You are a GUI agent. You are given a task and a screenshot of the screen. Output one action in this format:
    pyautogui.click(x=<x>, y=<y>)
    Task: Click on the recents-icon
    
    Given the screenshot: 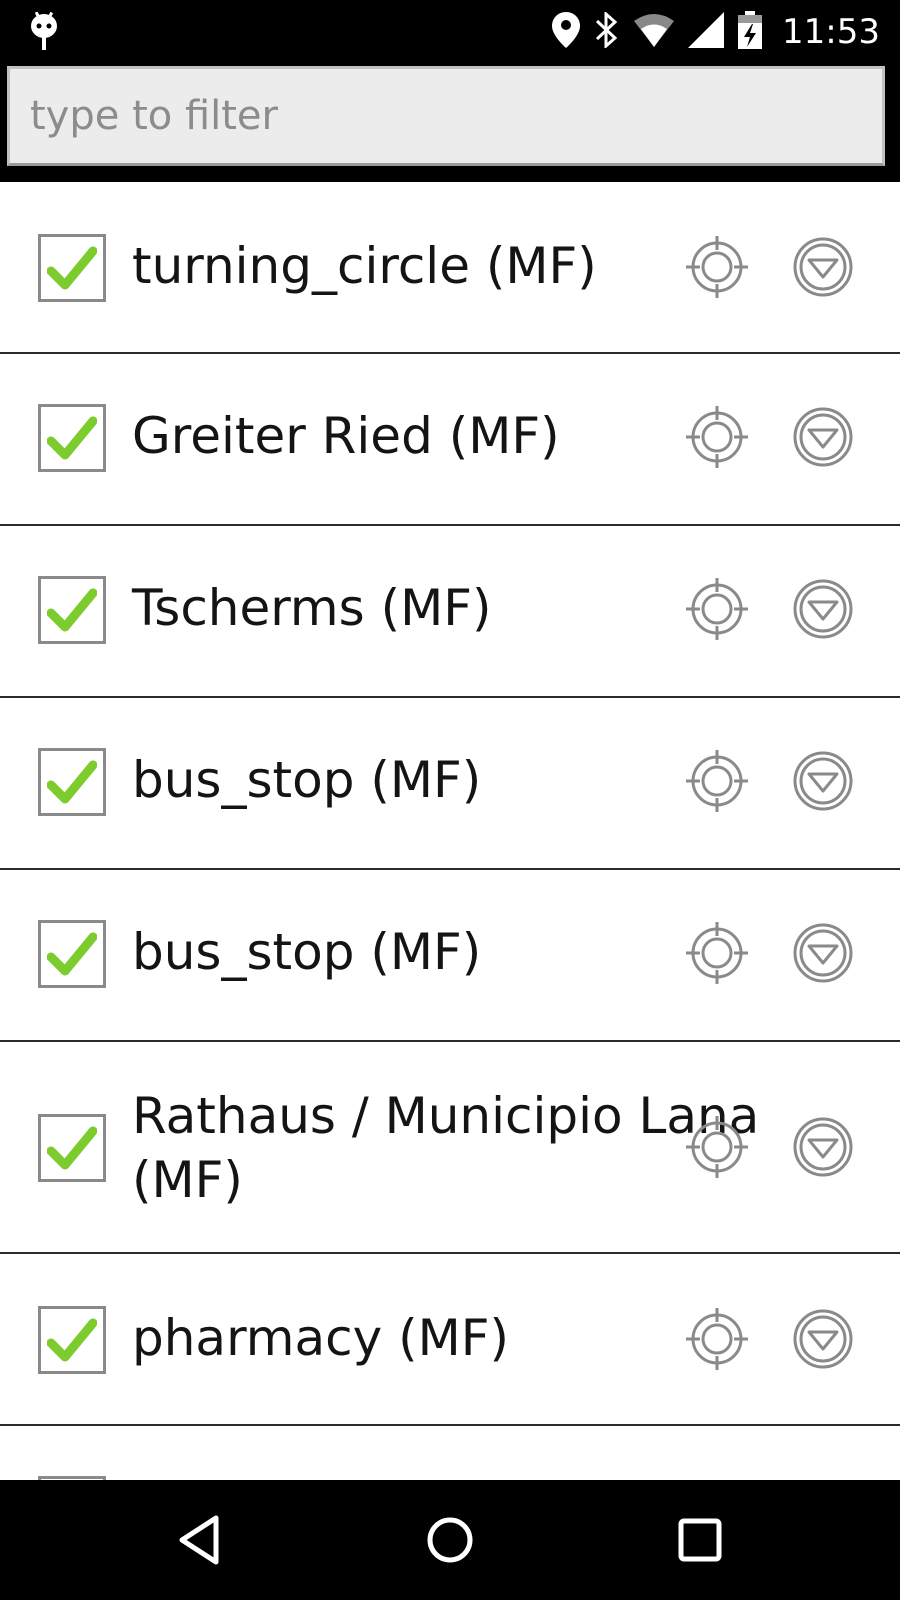 What is the action you would take?
    pyautogui.click(x=700, y=1540)
    